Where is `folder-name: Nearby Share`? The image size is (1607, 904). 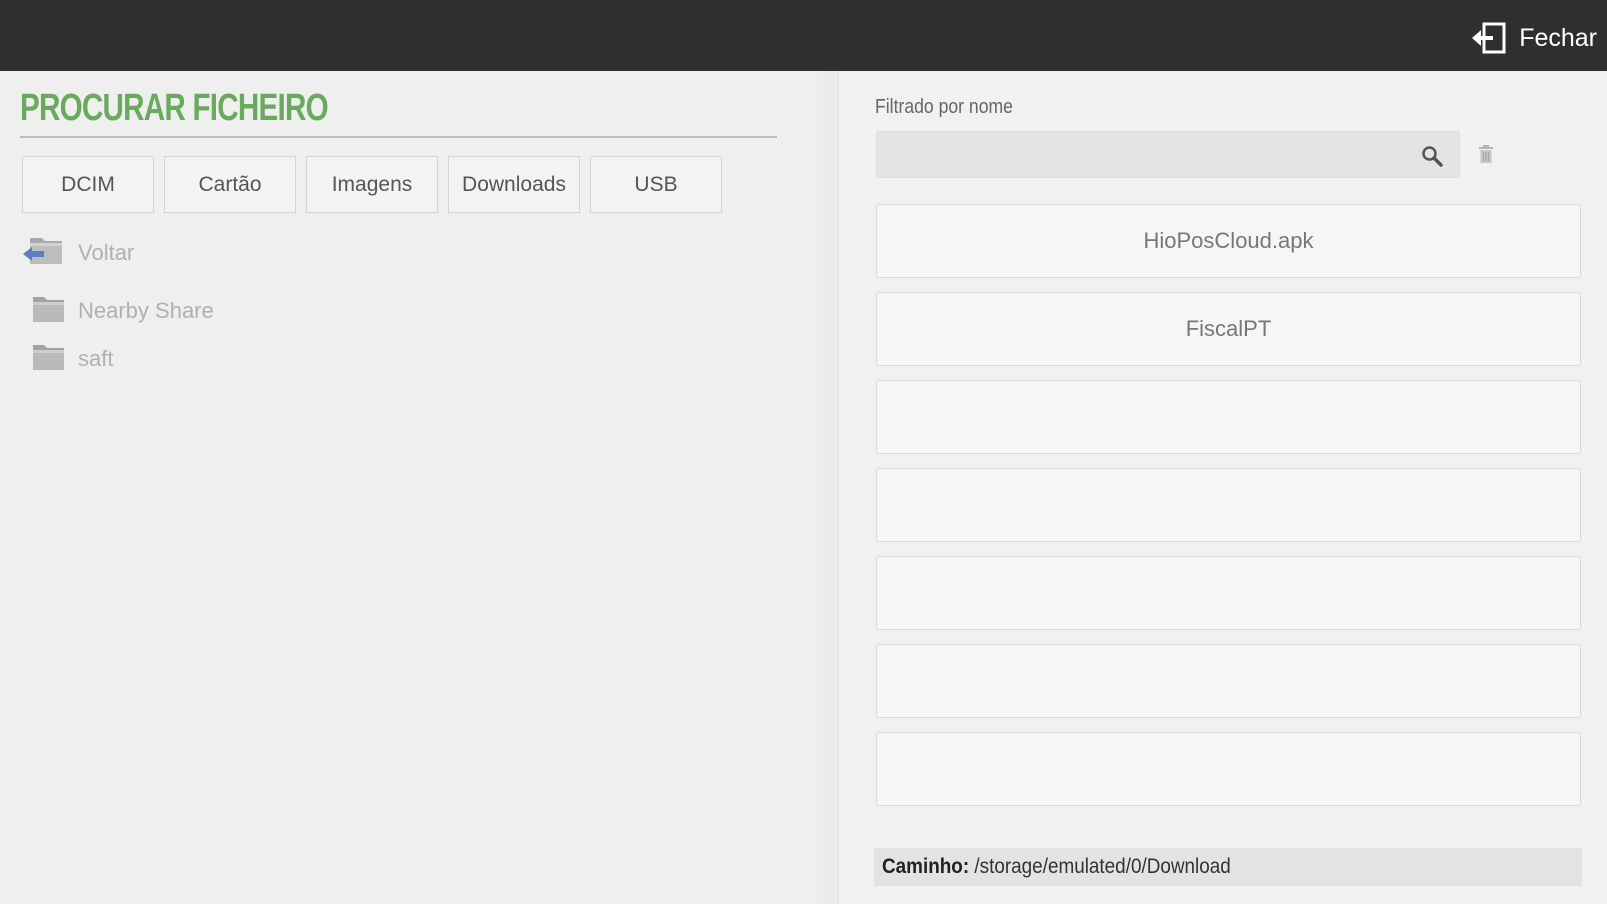
folder-name: Nearby Share is located at coordinates (146, 310).